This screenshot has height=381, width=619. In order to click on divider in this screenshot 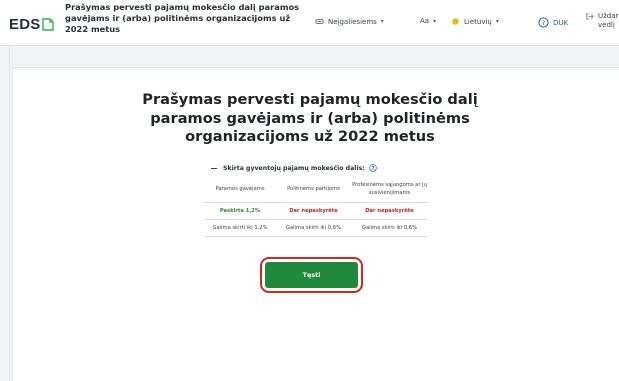, I will do `click(315, 67)`.